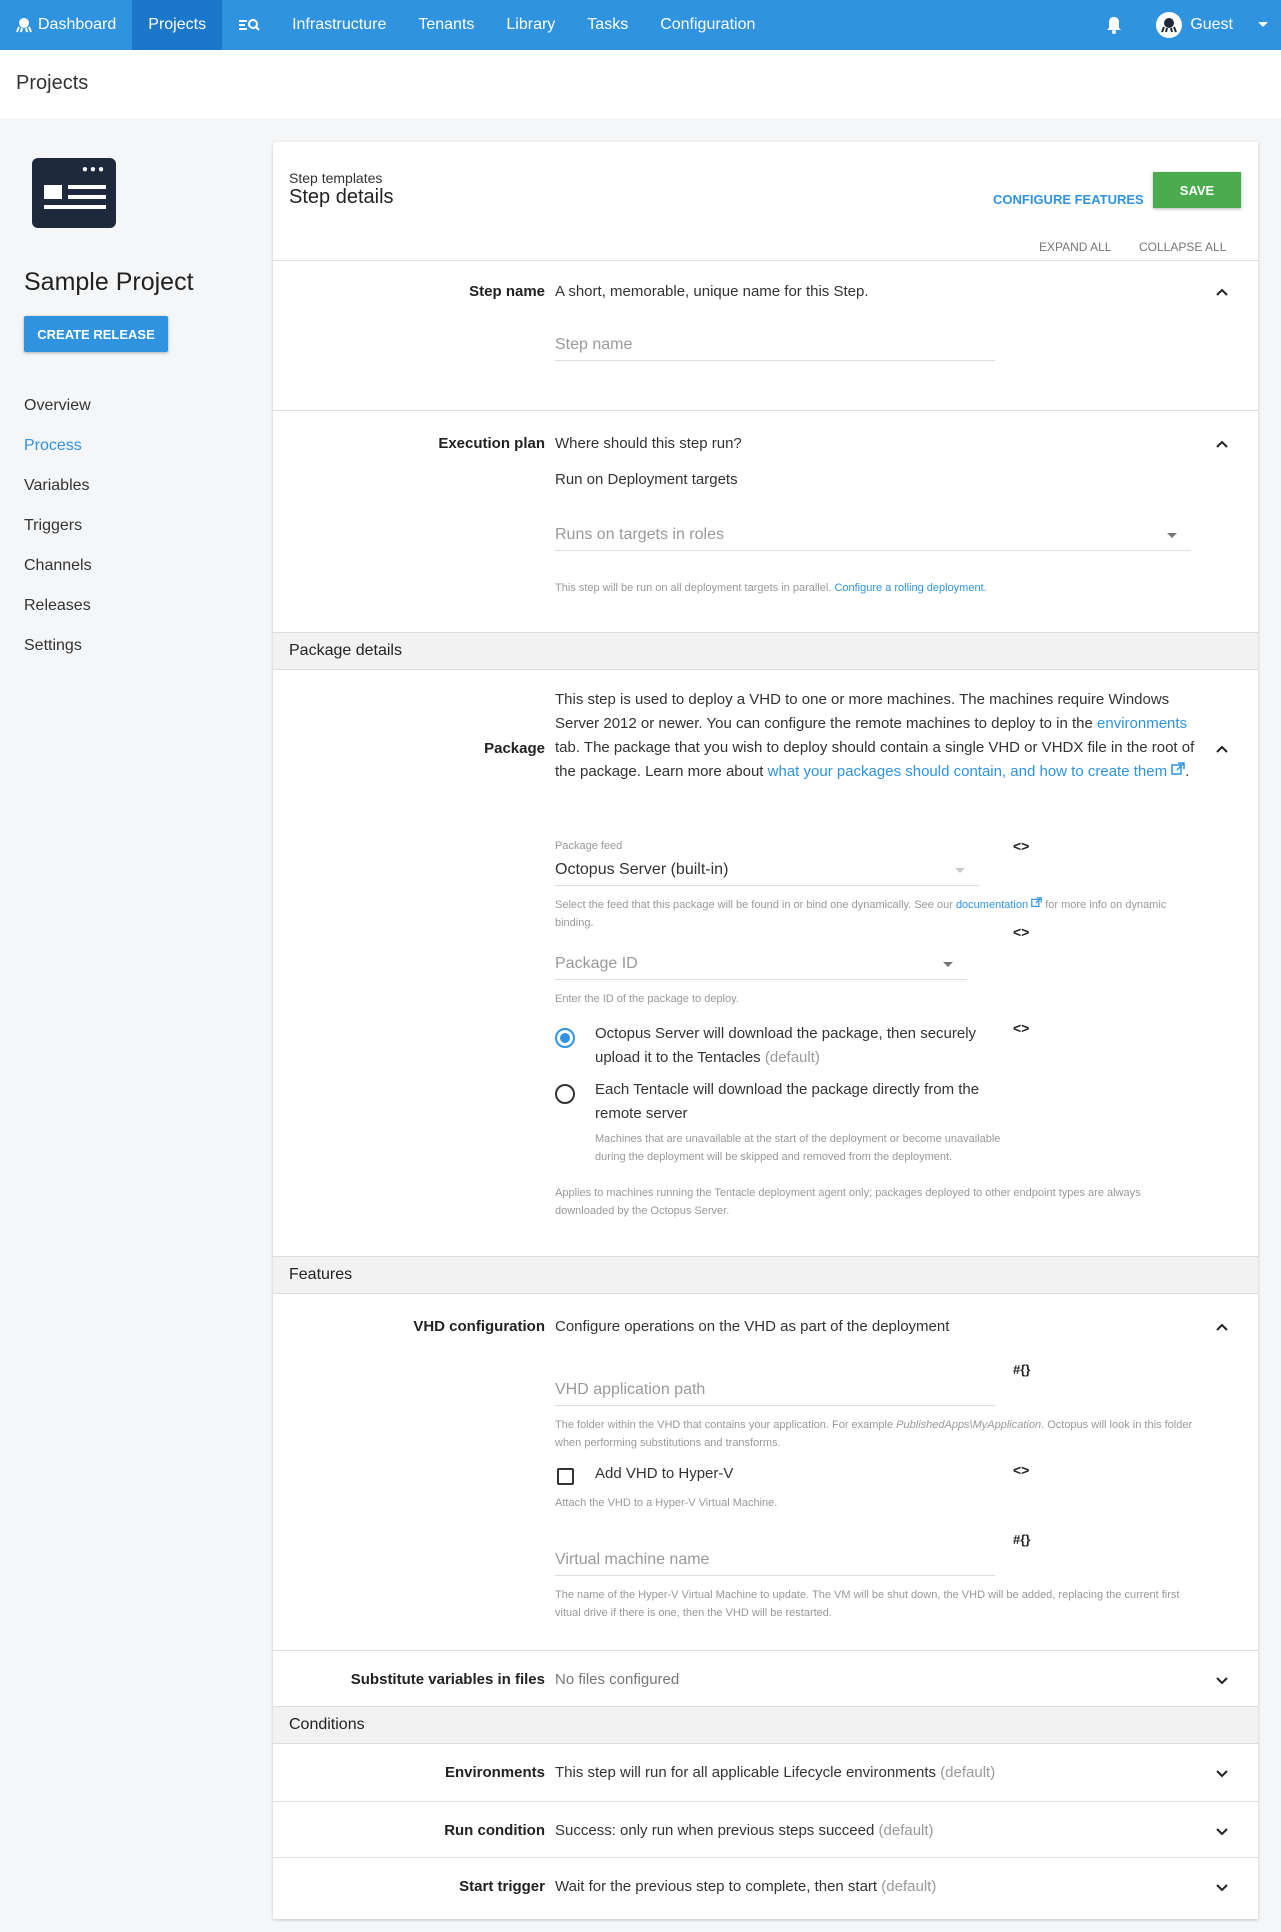 Image resolution: width=1281 pixels, height=1932 pixels. What do you see at coordinates (617, 1679) in the screenshot?
I see `substitute-variables-summary: No files configured` at bounding box center [617, 1679].